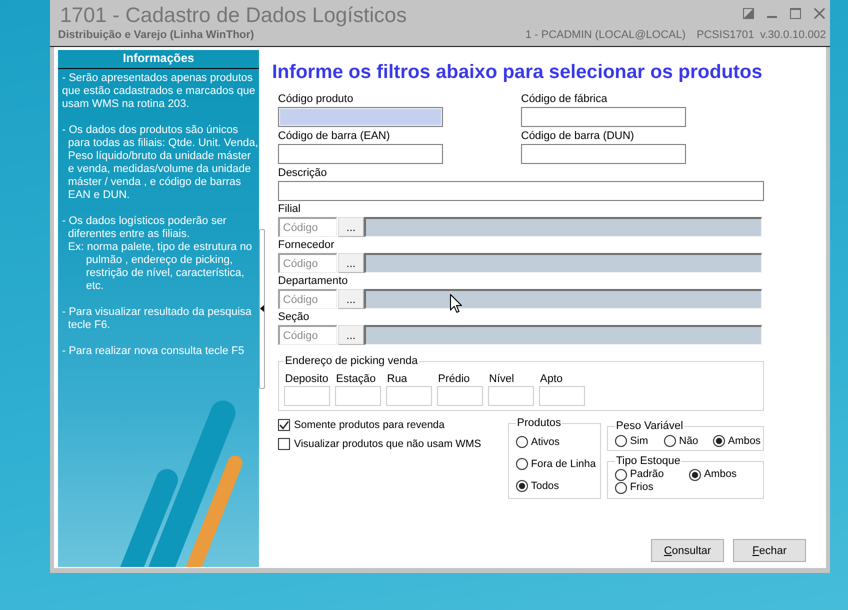  What do you see at coordinates (501, 379) in the screenshot?
I see `field-label: Nível` at bounding box center [501, 379].